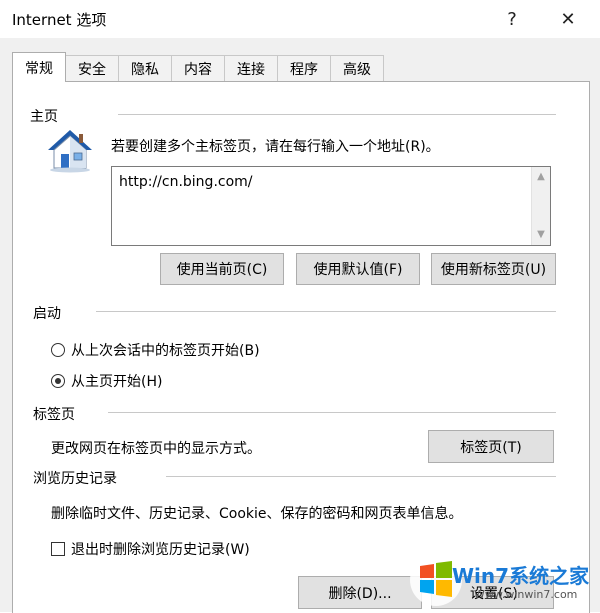 Image resolution: width=600 pixels, height=613 pixels. I want to click on tab-content: 内容, so click(198, 68).